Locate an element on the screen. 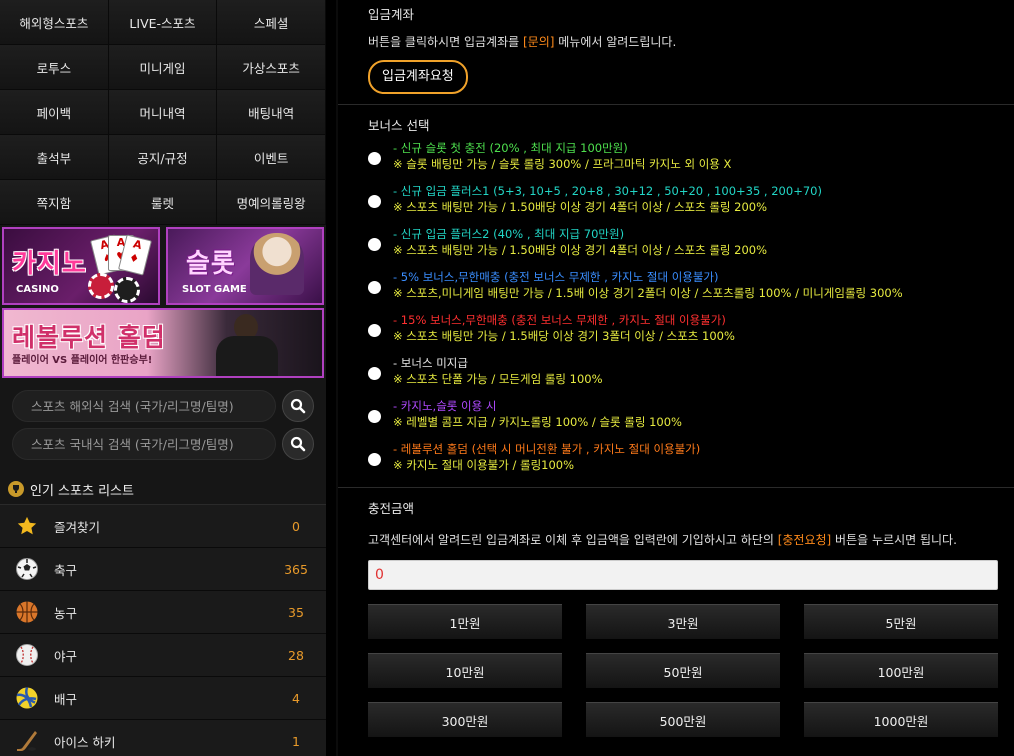 Image resolution: width=1014 pixels, height=756 pixels. nav-item-attendance: 출석부 is located at coordinates (54, 157).